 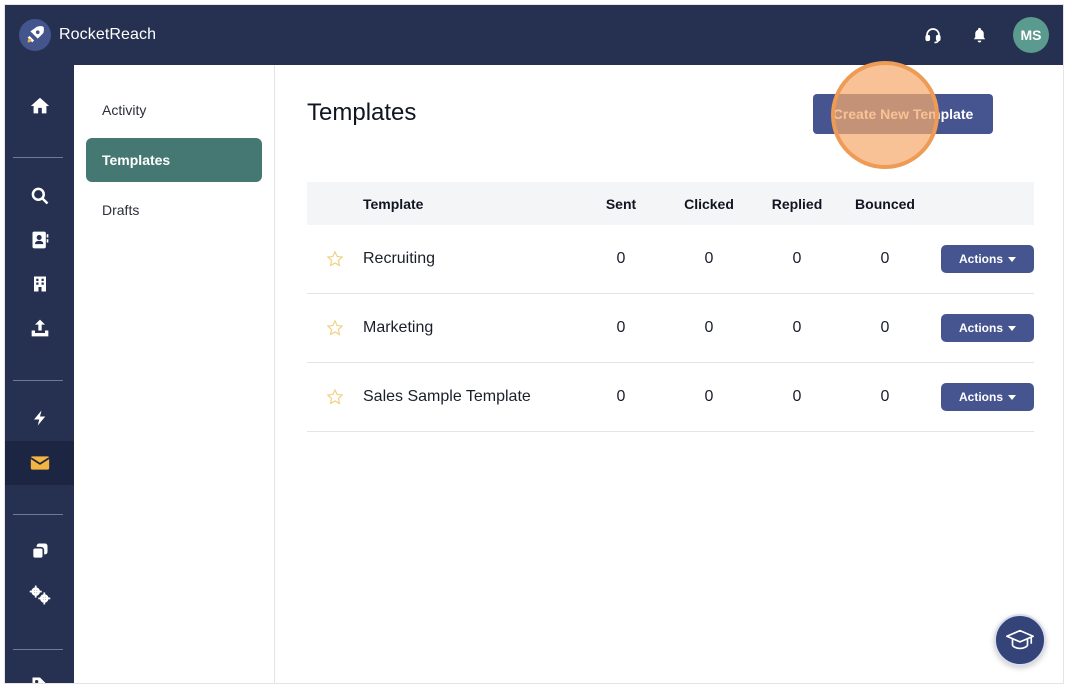 I want to click on subnav-item-activity: Activity, so click(x=174, y=110).